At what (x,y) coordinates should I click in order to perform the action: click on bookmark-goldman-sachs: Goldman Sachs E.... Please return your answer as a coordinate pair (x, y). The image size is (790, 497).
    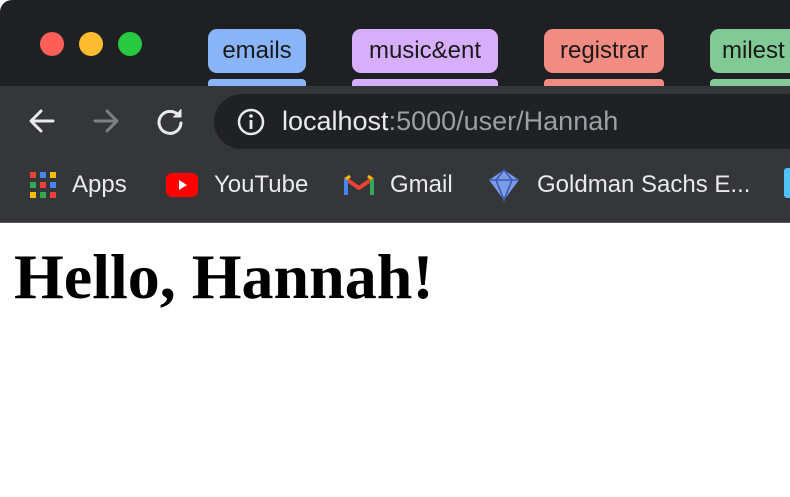
    Looking at the image, I should click on (618, 185).